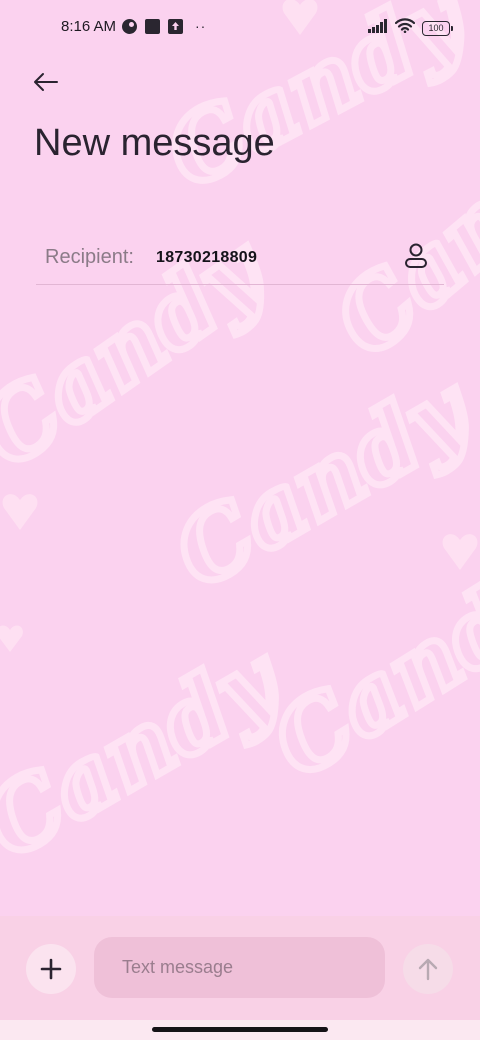  I want to click on add-attachment-button, so click(51, 969).